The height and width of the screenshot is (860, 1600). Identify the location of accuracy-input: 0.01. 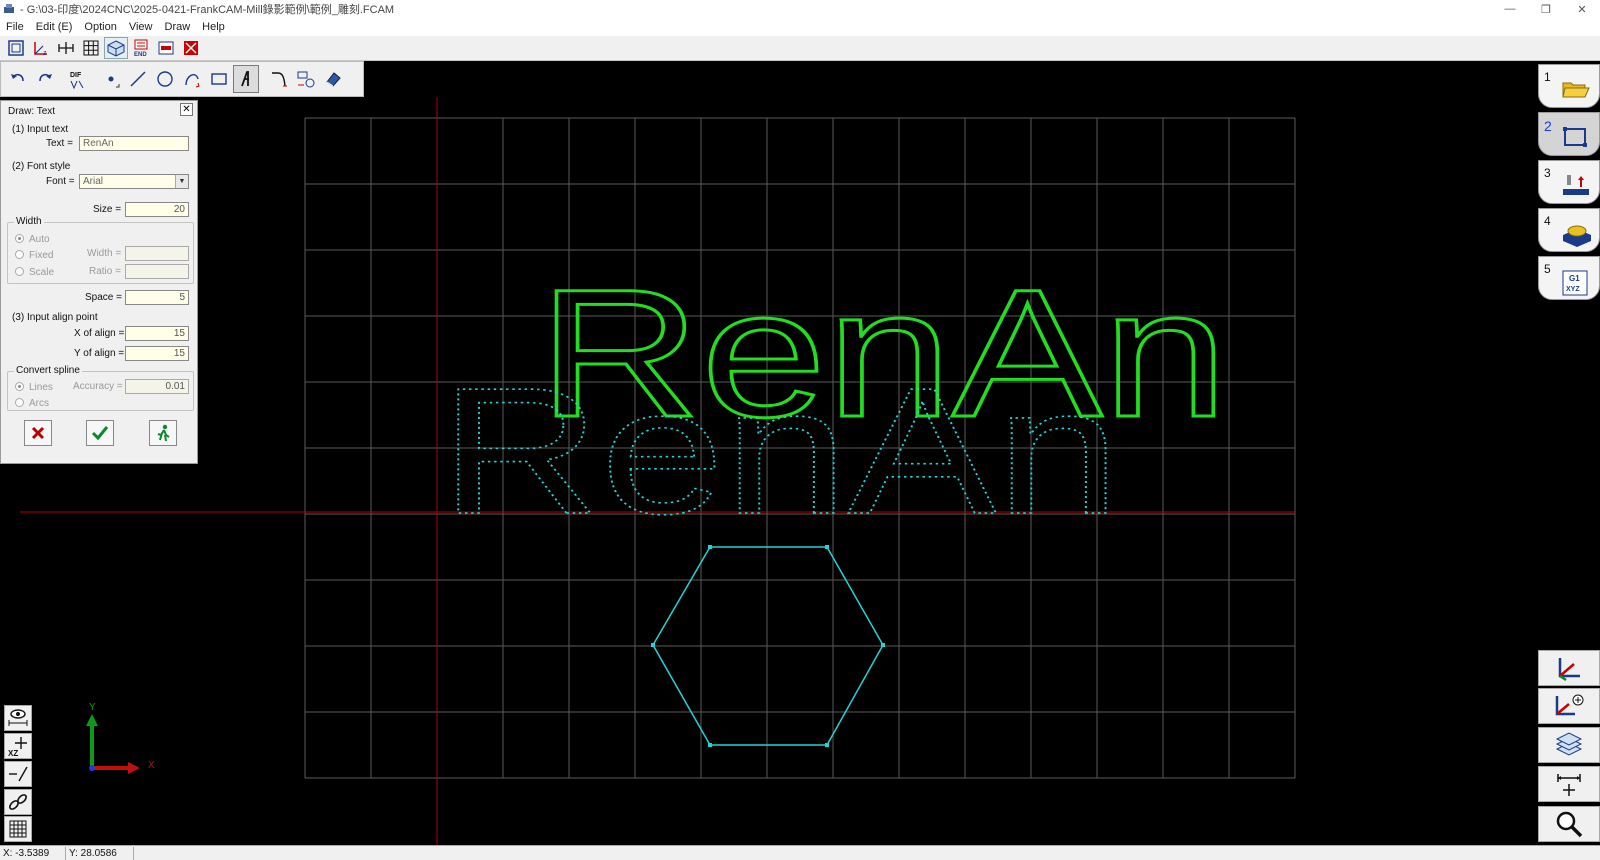
(157, 386).